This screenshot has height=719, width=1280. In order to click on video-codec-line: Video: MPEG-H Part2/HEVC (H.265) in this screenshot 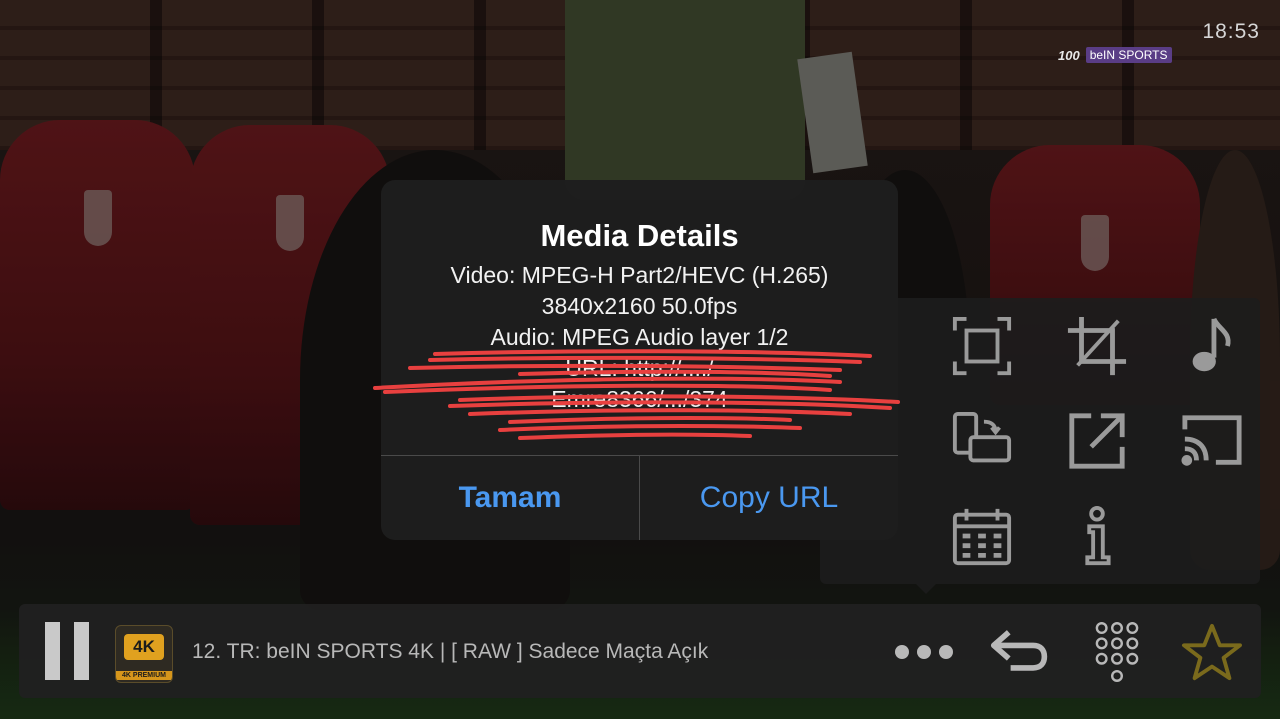, I will do `click(639, 275)`.